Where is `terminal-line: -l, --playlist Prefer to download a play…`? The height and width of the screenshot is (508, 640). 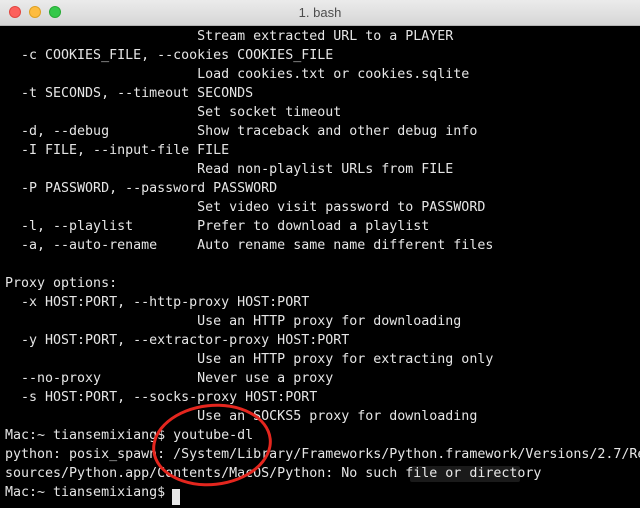 terminal-line: -l, --playlist Prefer to download a play… is located at coordinates (217, 226).